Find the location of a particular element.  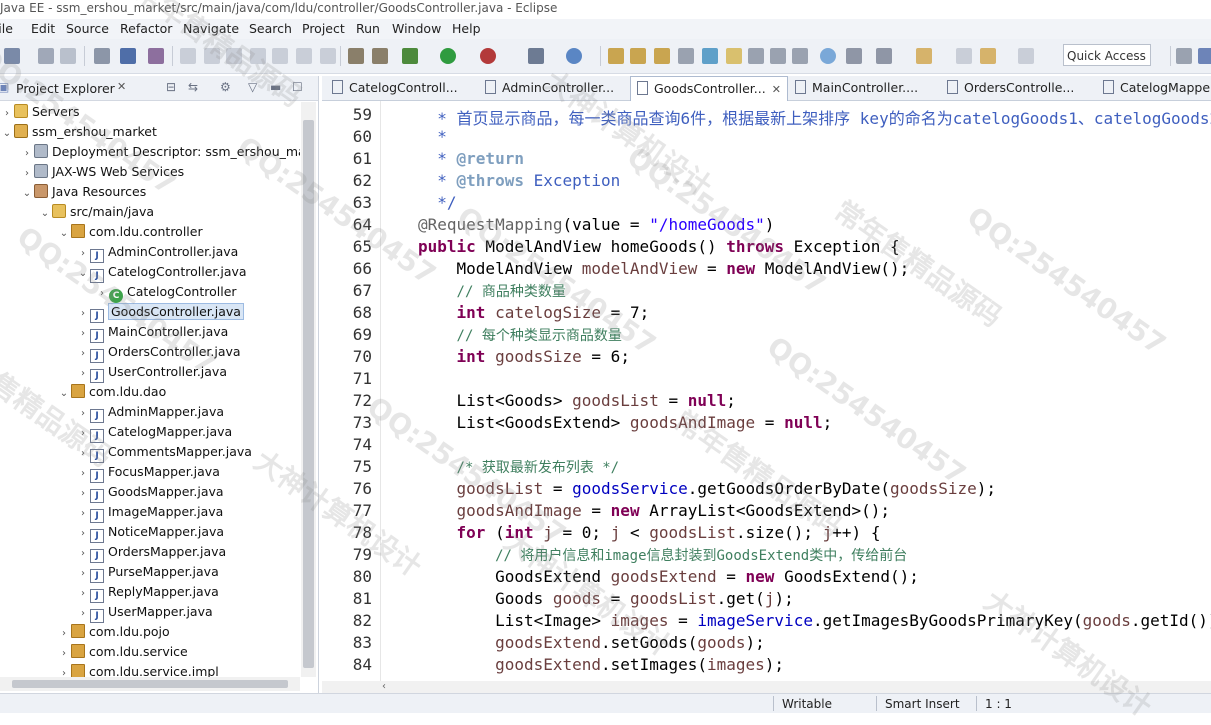

use-step-filters-icon is located at coordinates (356, 56).